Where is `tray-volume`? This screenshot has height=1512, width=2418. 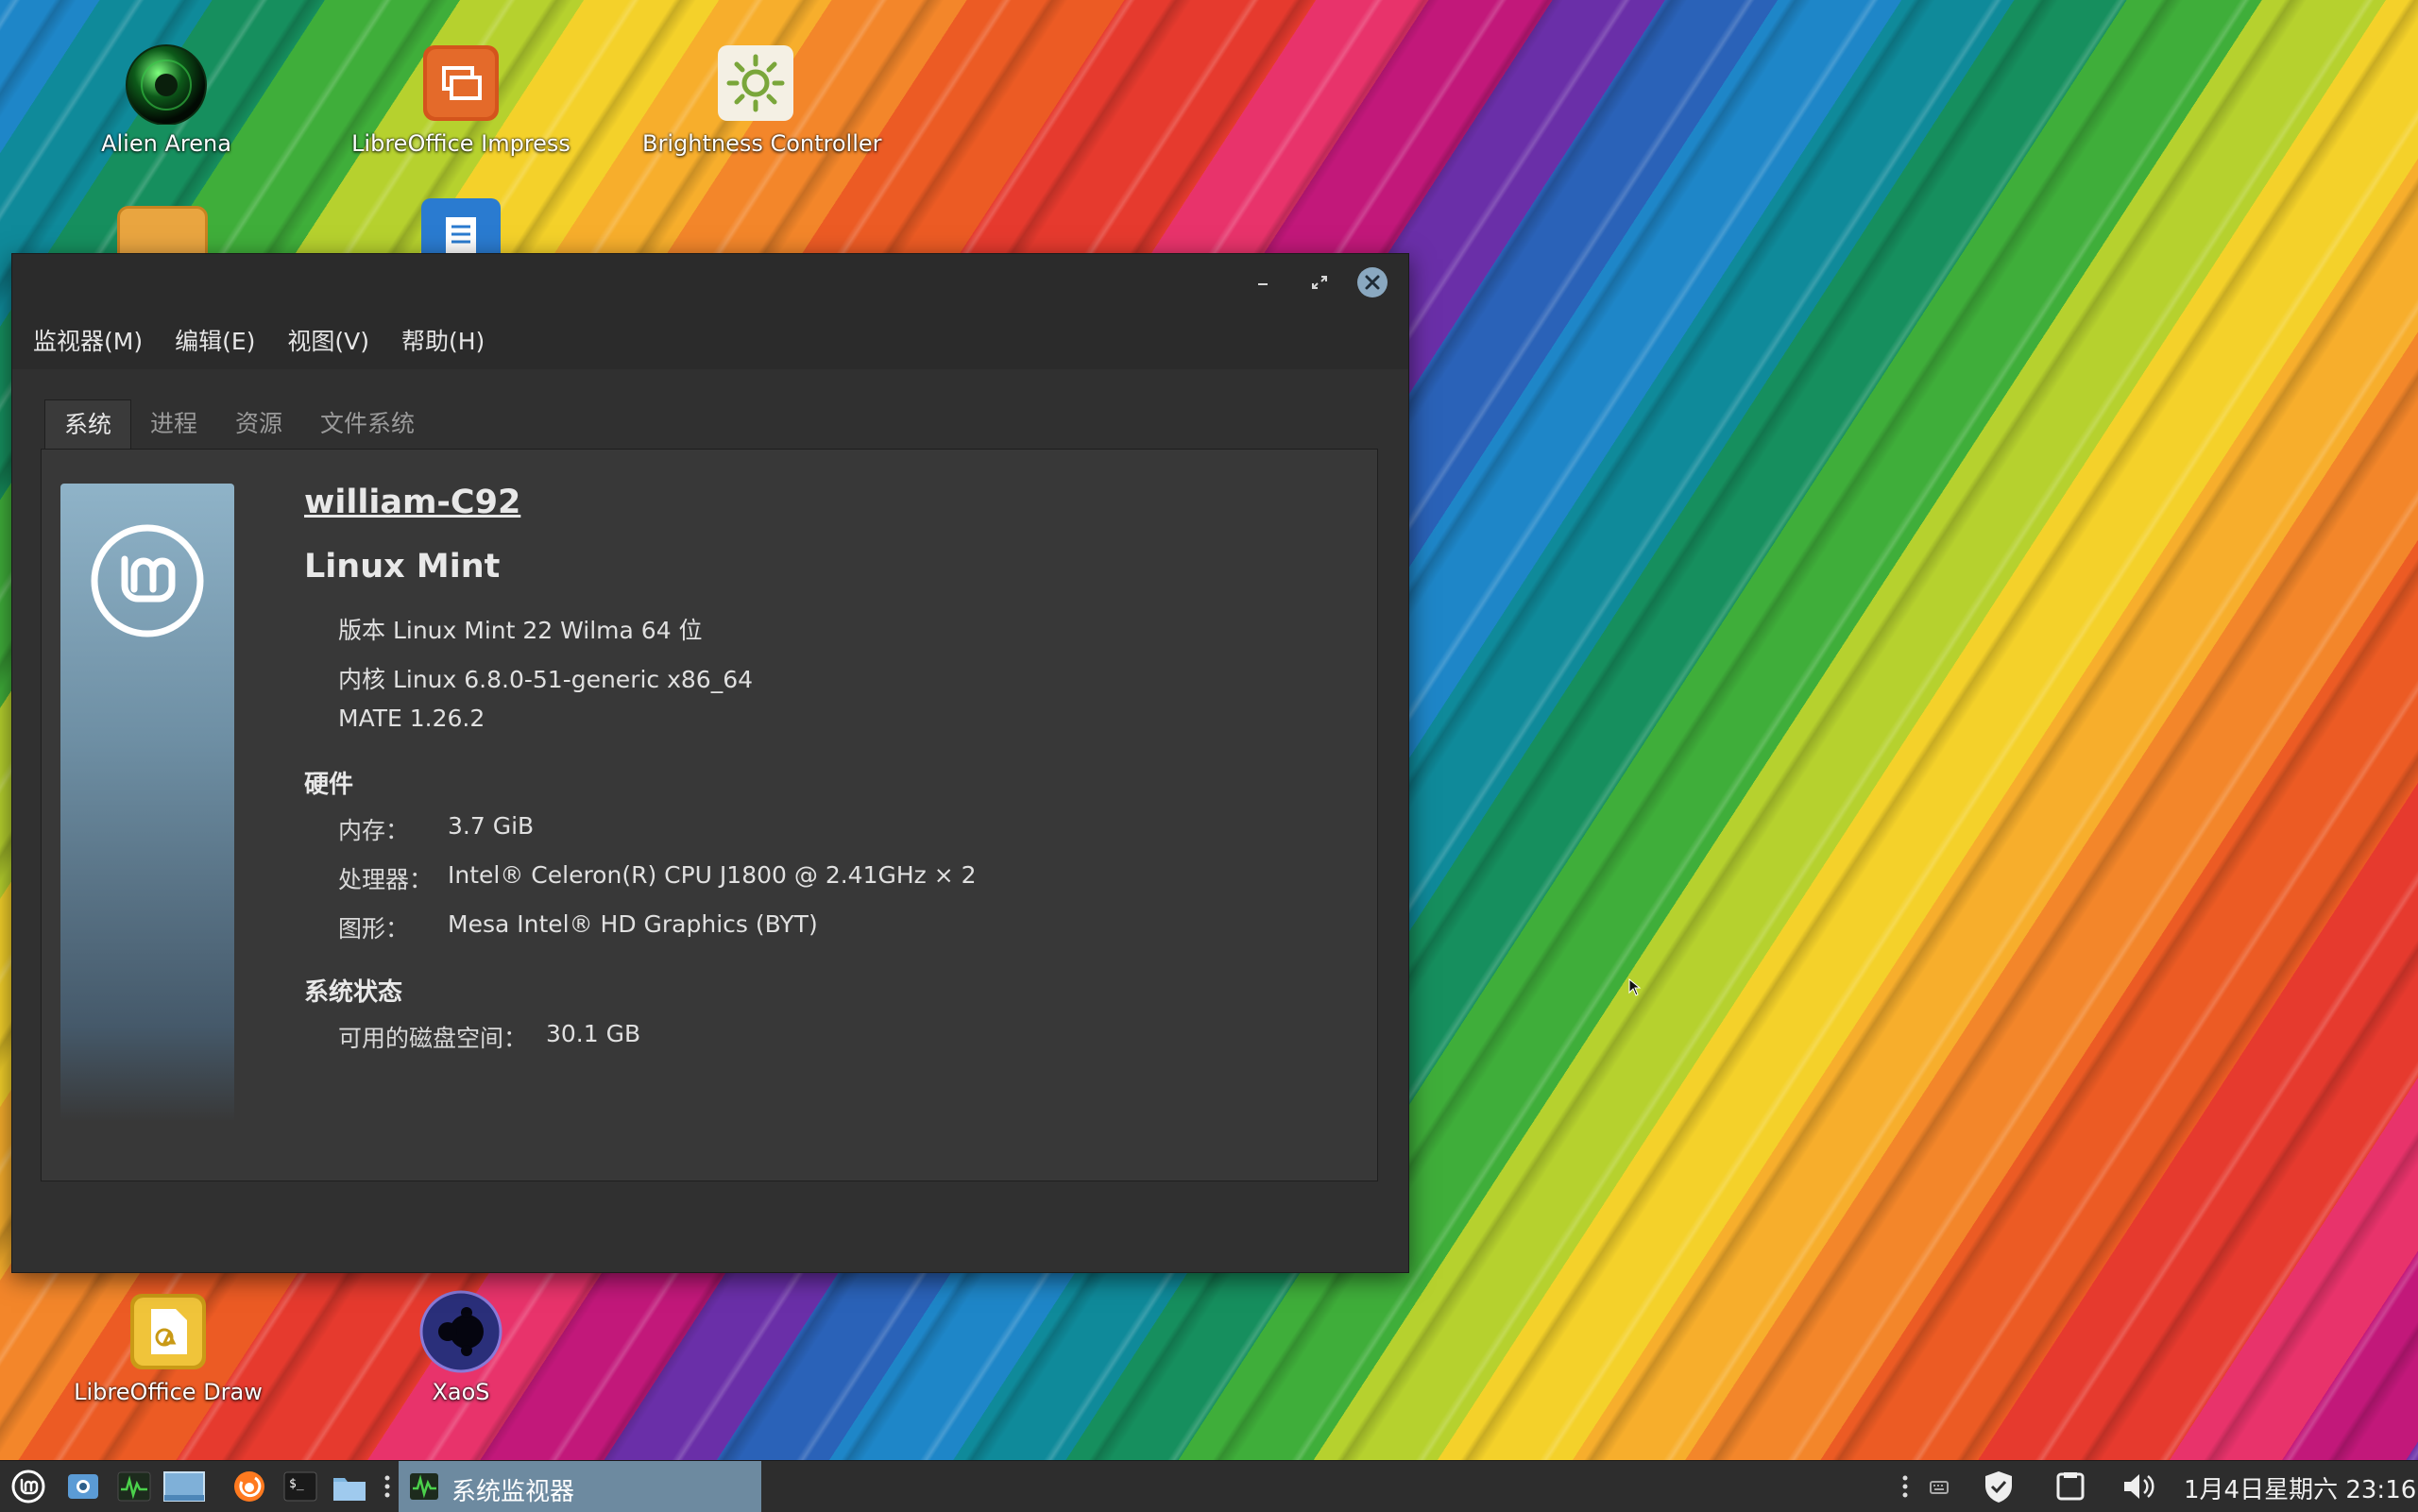 tray-volume is located at coordinates (2138, 1487).